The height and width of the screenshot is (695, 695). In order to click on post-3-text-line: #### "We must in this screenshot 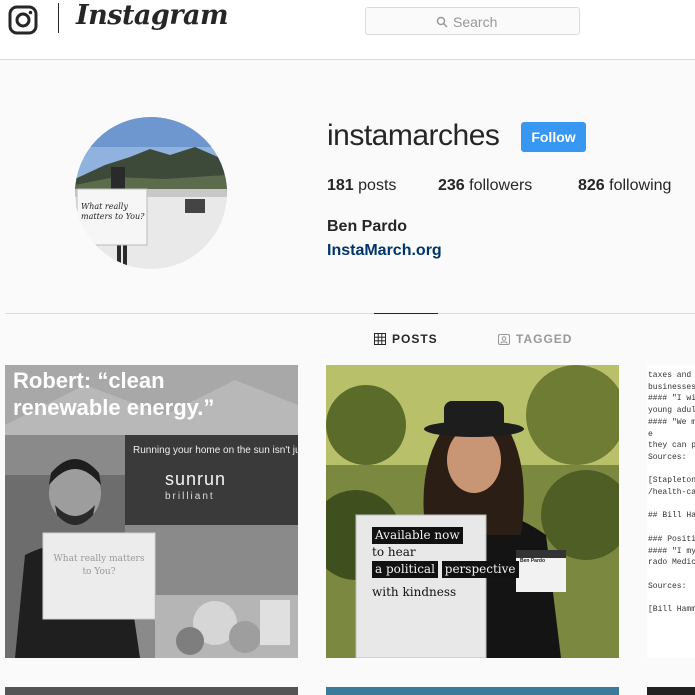, I will do `click(671, 422)`.